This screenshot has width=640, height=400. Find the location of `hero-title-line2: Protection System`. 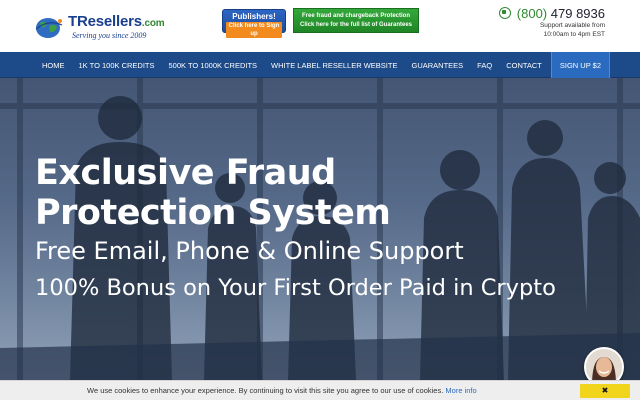

hero-title-line2: Protection System is located at coordinates (213, 213).